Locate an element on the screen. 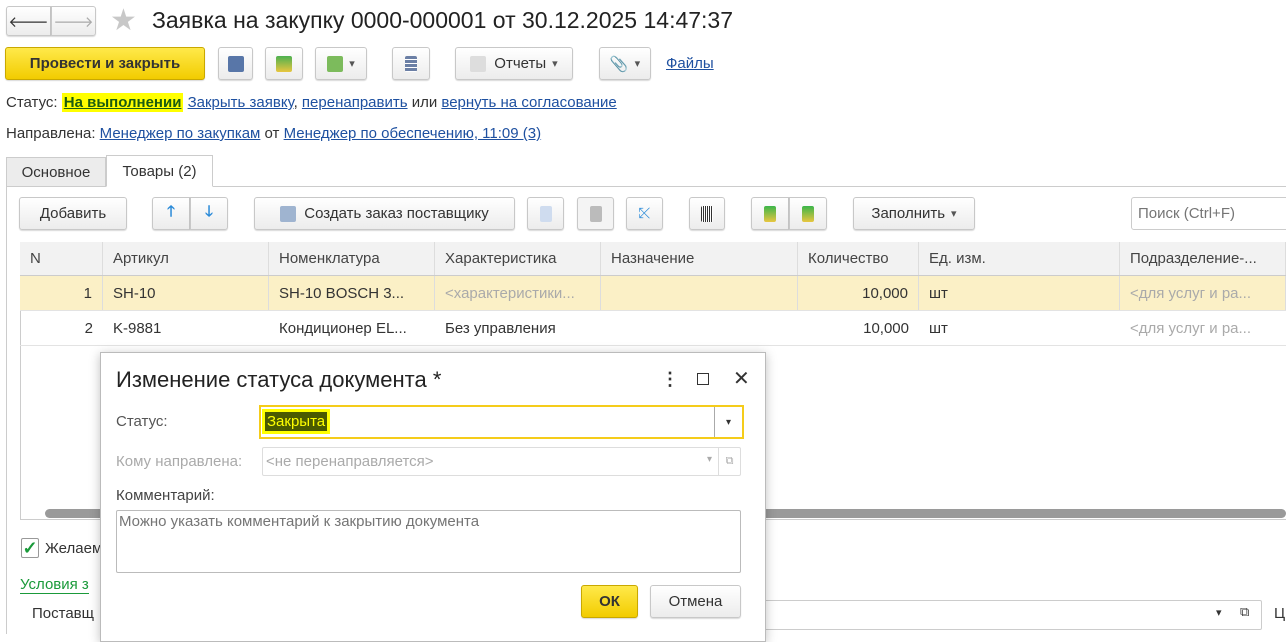 The image size is (1286, 642). right-label: Ц is located at coordinates (1280, 613).